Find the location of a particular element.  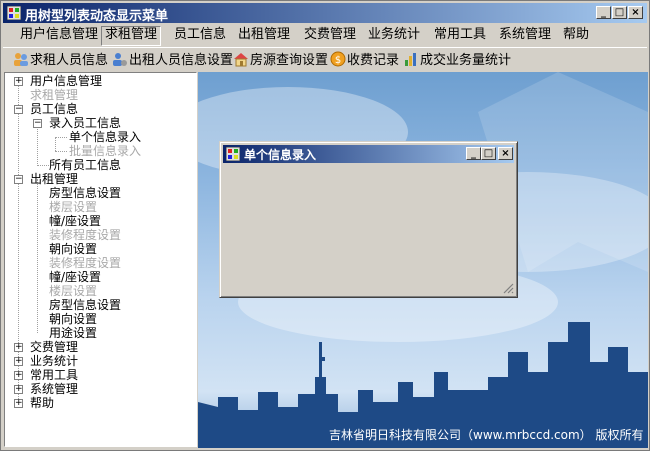

tree-node: 录入员工信息 is located at coordinates (85, 123).